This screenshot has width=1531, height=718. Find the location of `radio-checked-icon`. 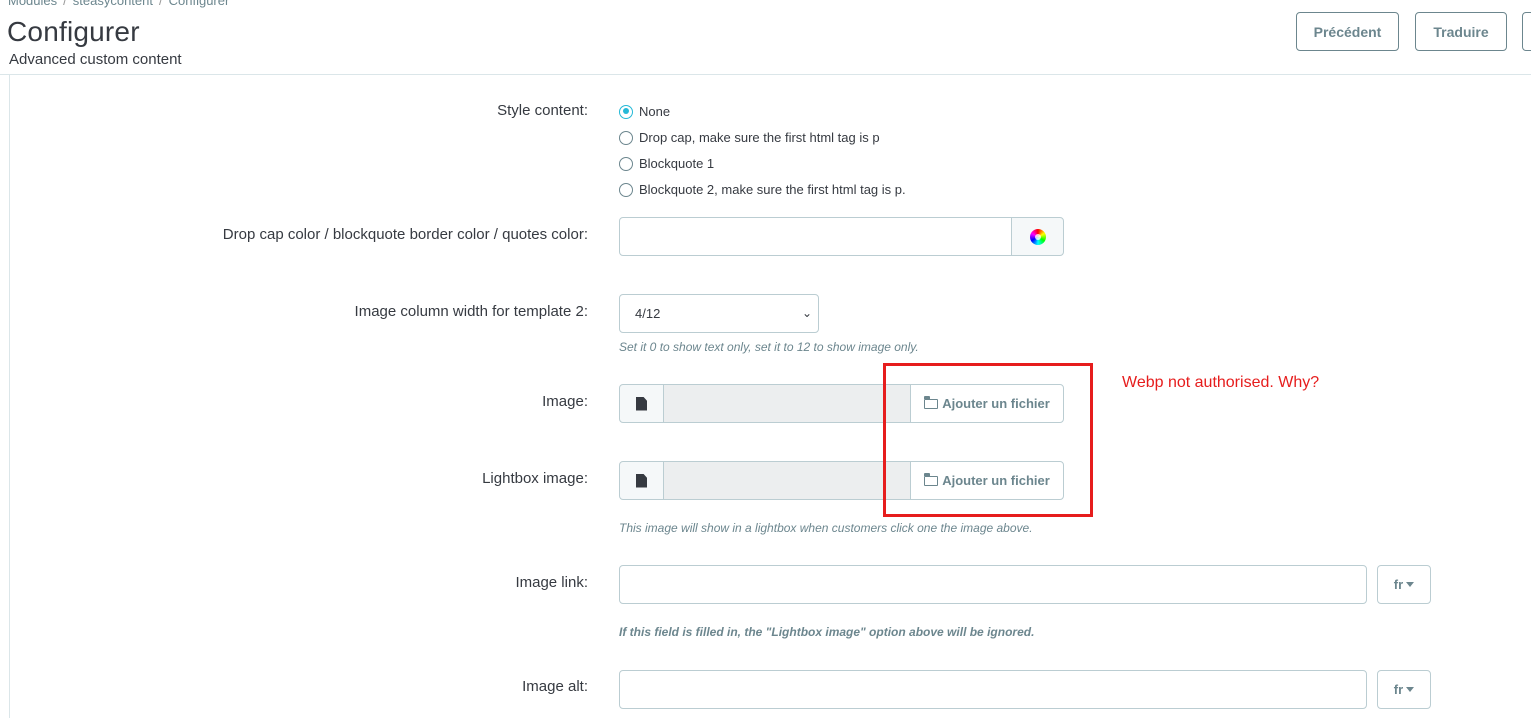

radio-checked-icon is located at coordinates (626, 111).